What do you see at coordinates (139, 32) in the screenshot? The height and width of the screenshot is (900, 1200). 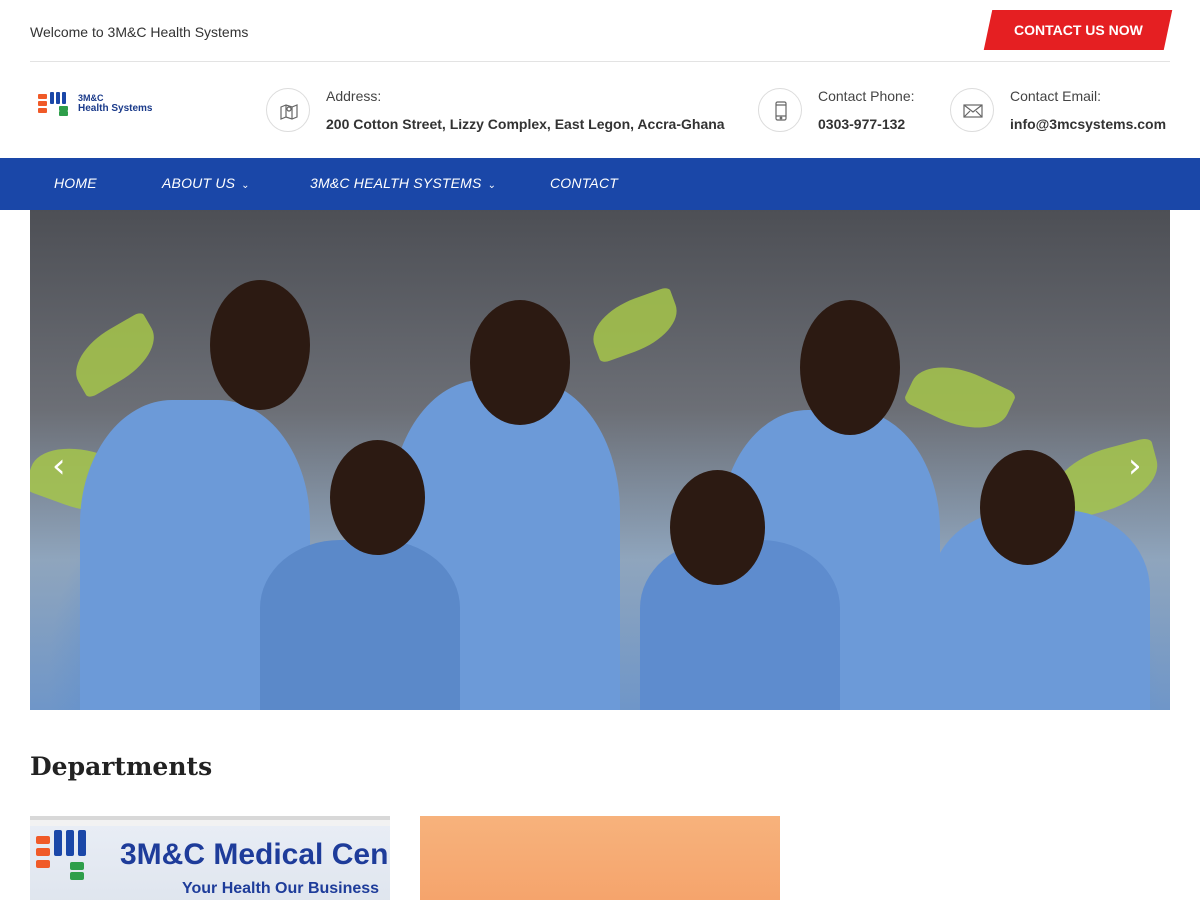 I see `welcome-text: Welcome to 3M&C Health Systems` at bounding box center [139, 32].